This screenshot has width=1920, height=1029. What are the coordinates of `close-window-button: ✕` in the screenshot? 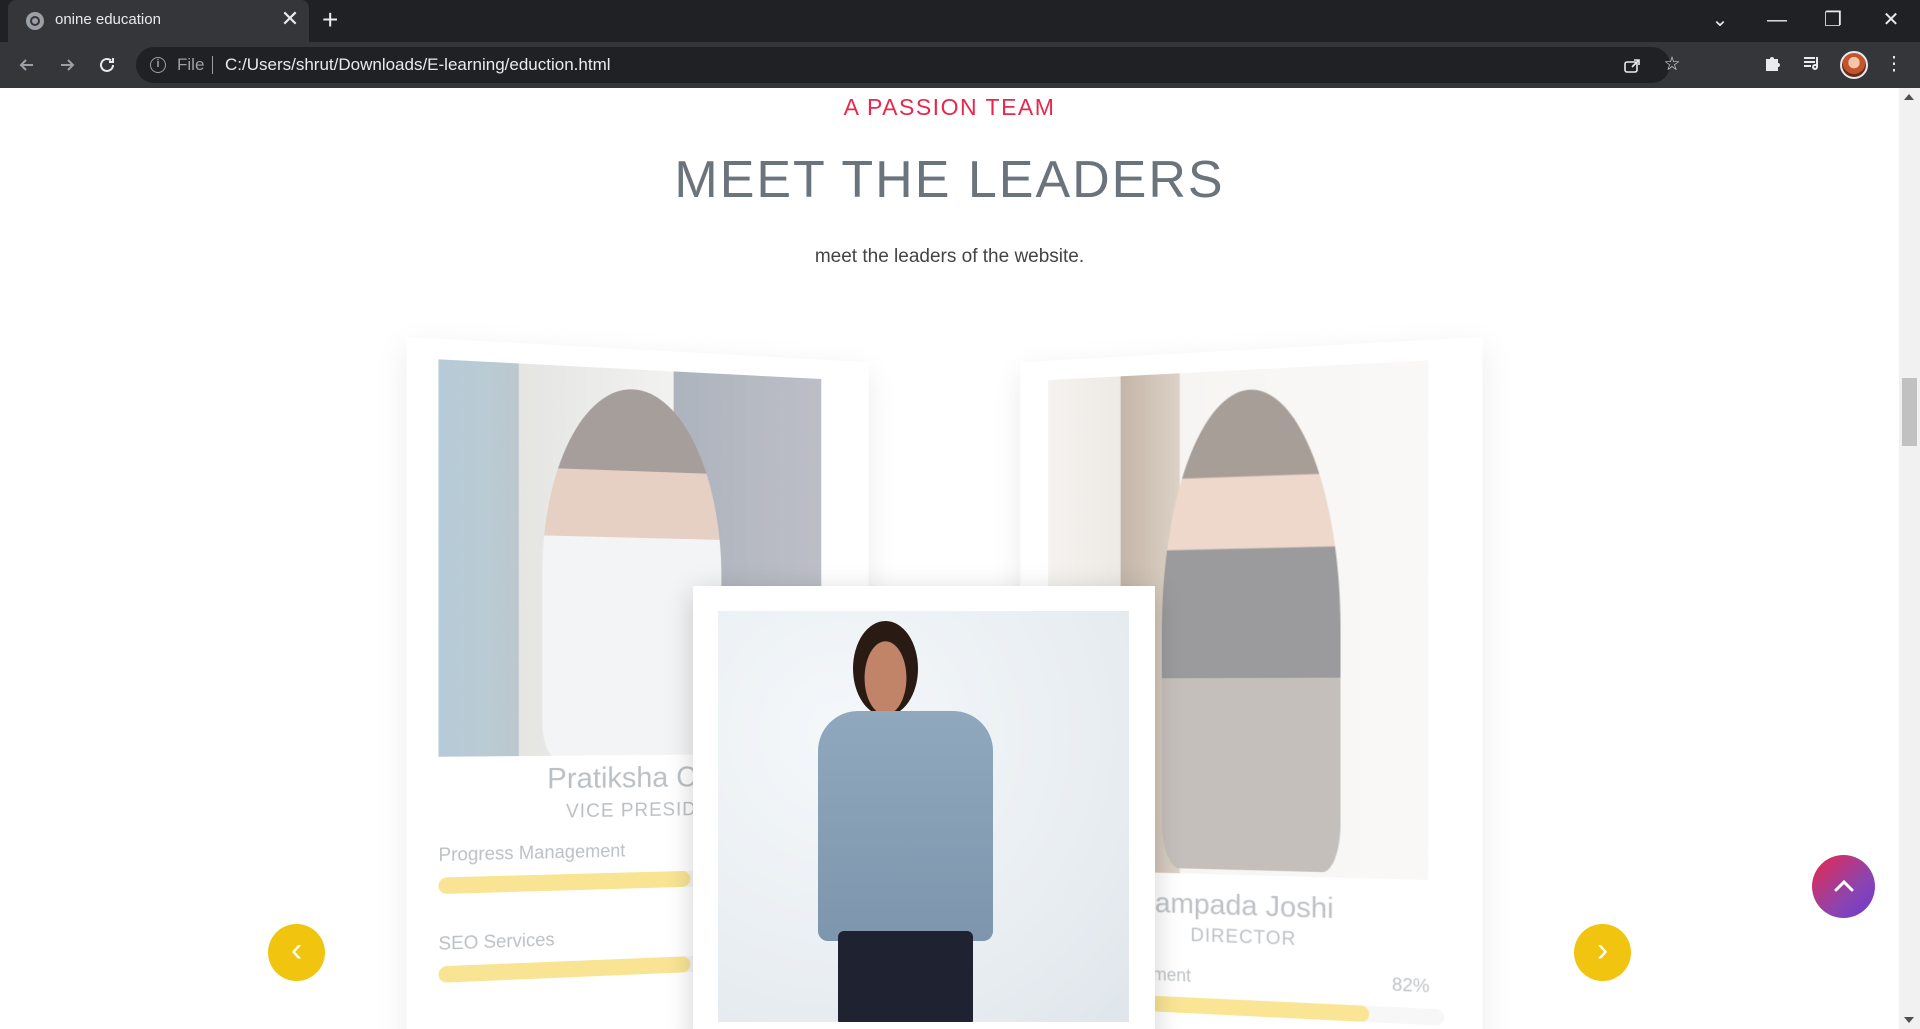 It's located at (1891, 20).